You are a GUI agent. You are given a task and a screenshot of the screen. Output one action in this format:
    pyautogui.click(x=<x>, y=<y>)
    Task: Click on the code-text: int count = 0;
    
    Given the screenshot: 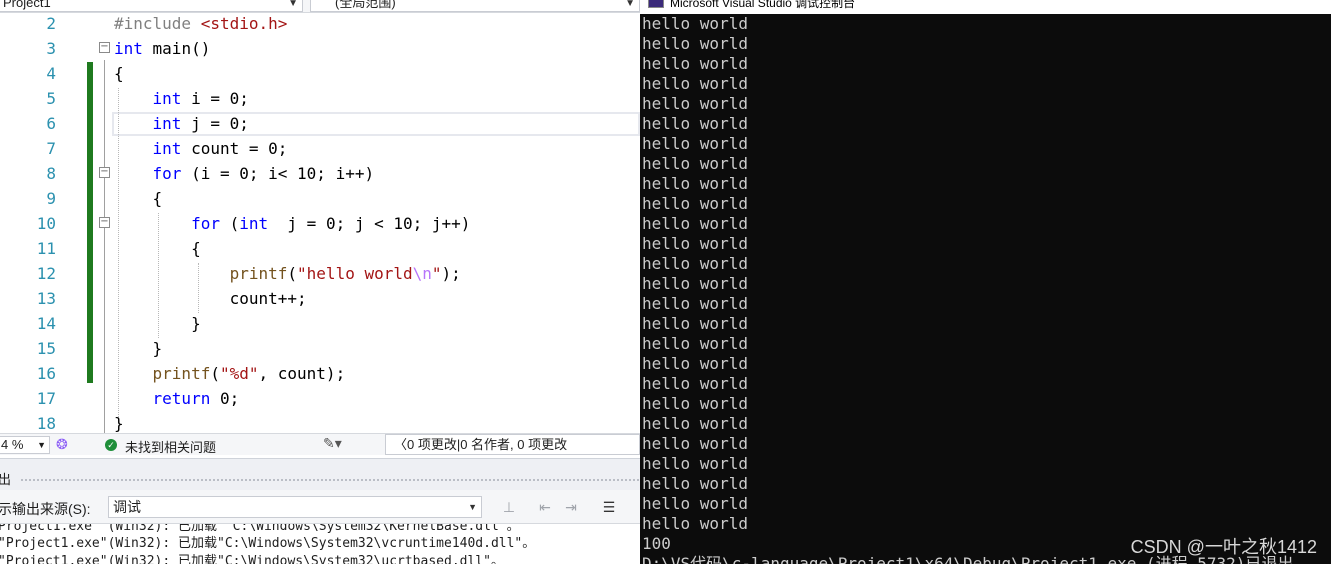 What is the action you would take?
    pyautogui.click(x=201, y=148)
    